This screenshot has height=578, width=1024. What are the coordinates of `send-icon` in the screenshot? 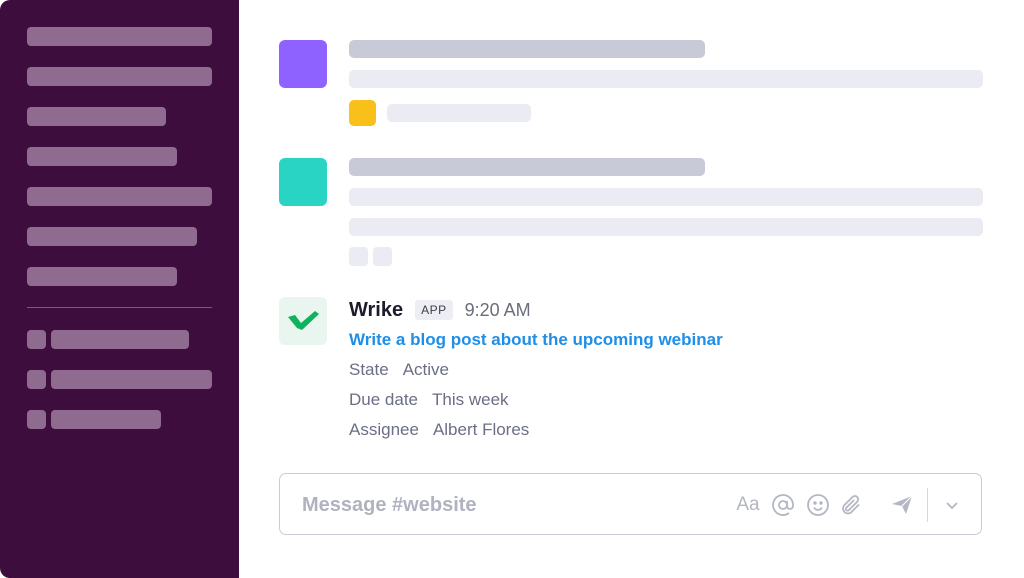 It's located at (902, 505).